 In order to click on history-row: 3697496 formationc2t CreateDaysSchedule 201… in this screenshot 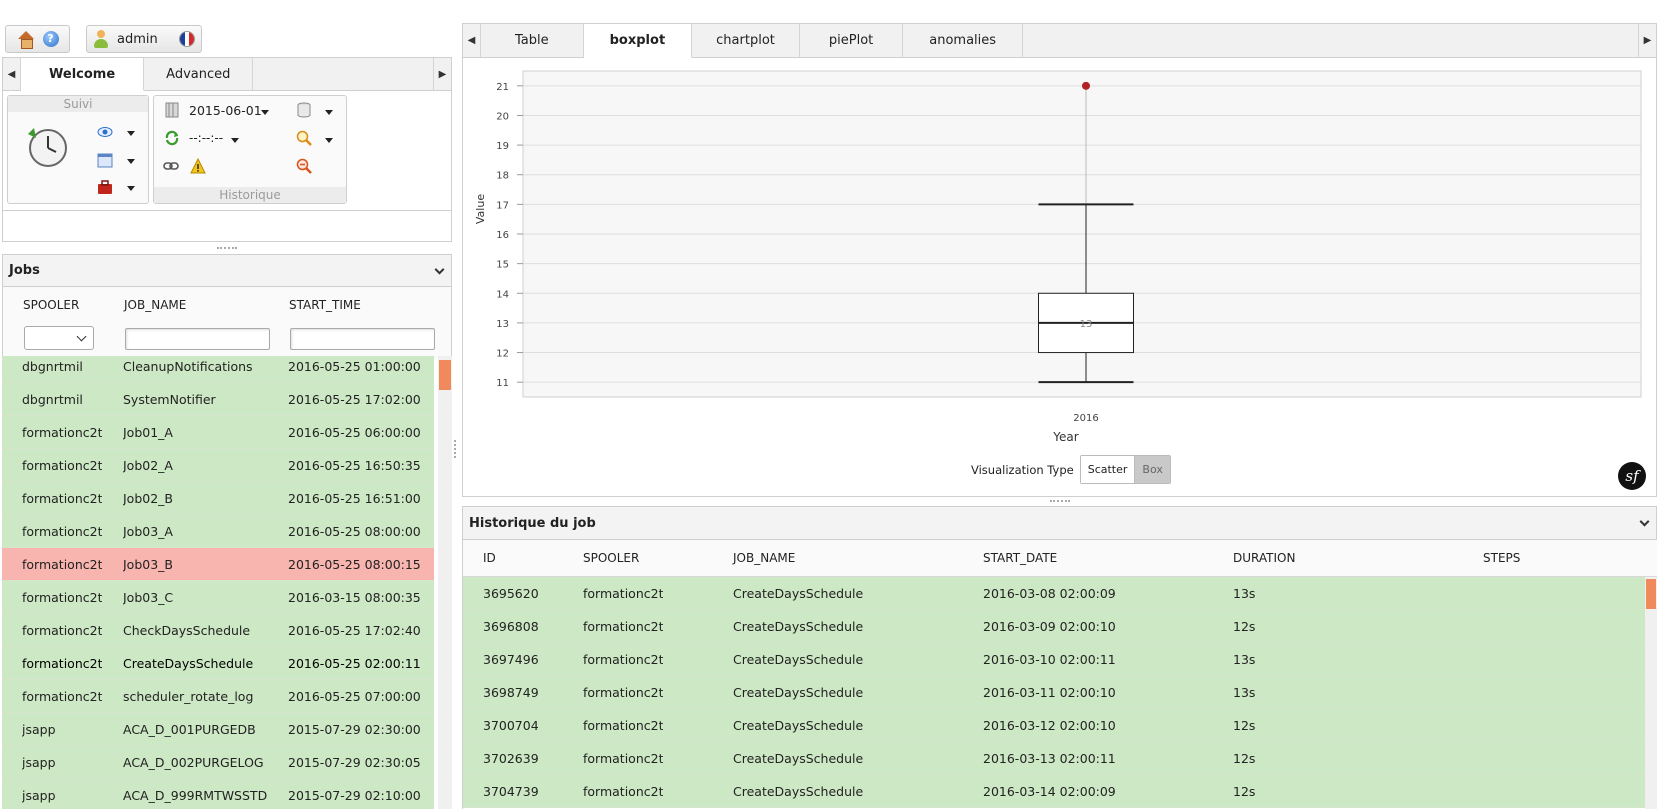, I will do `click(1054, 659)`.